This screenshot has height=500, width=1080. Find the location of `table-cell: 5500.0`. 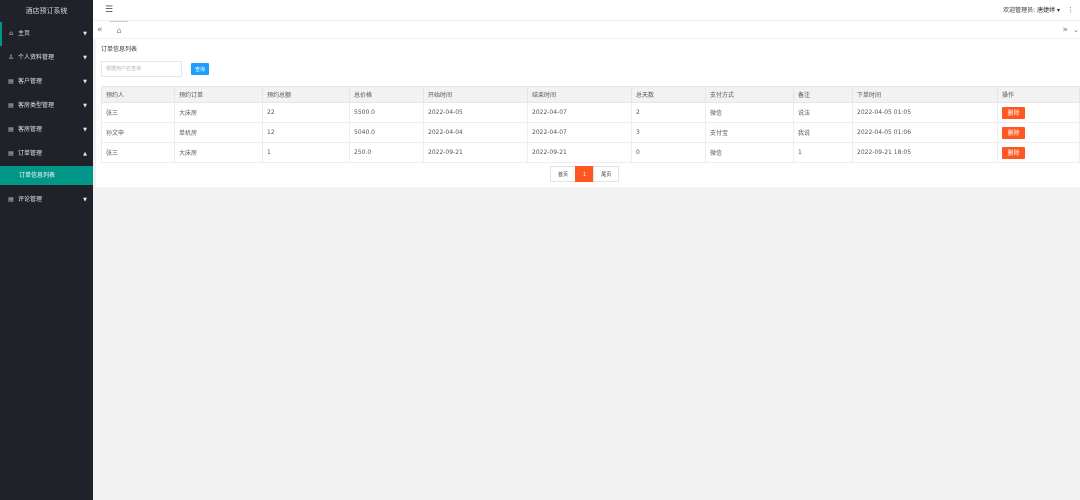

table-cell: 5500.0 is located at coordinates (386, 112).